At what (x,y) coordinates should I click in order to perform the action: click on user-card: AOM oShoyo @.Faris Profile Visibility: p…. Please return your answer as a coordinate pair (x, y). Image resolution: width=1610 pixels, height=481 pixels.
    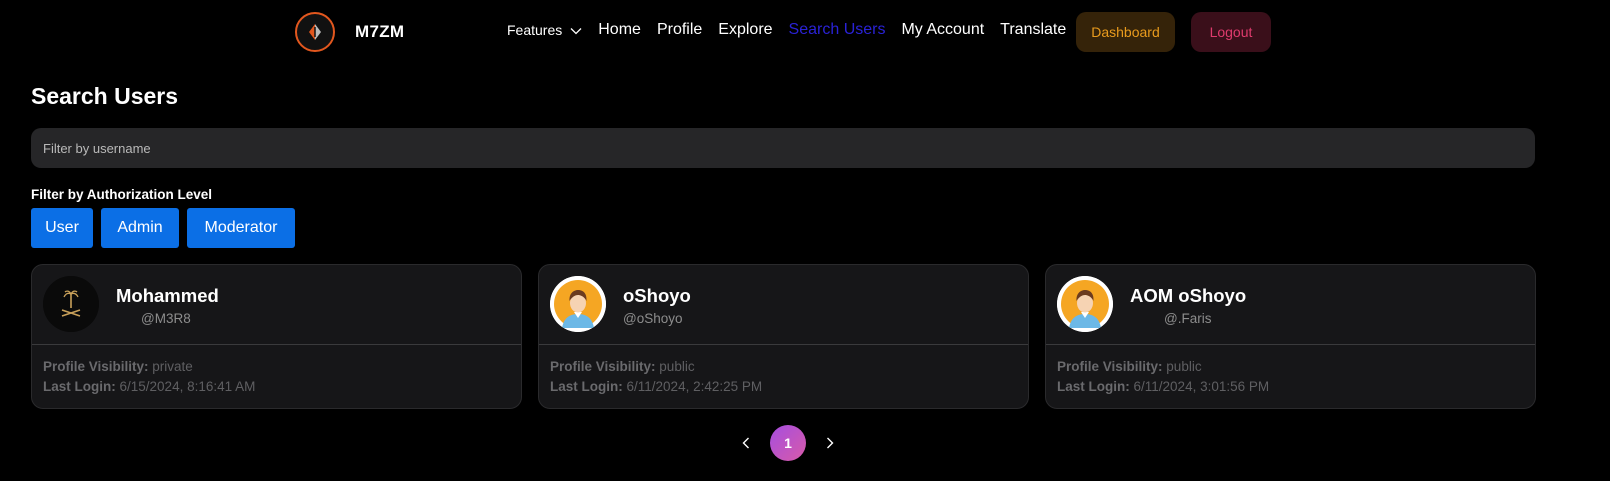
    Looking at the image, I should click on (1290, 336).